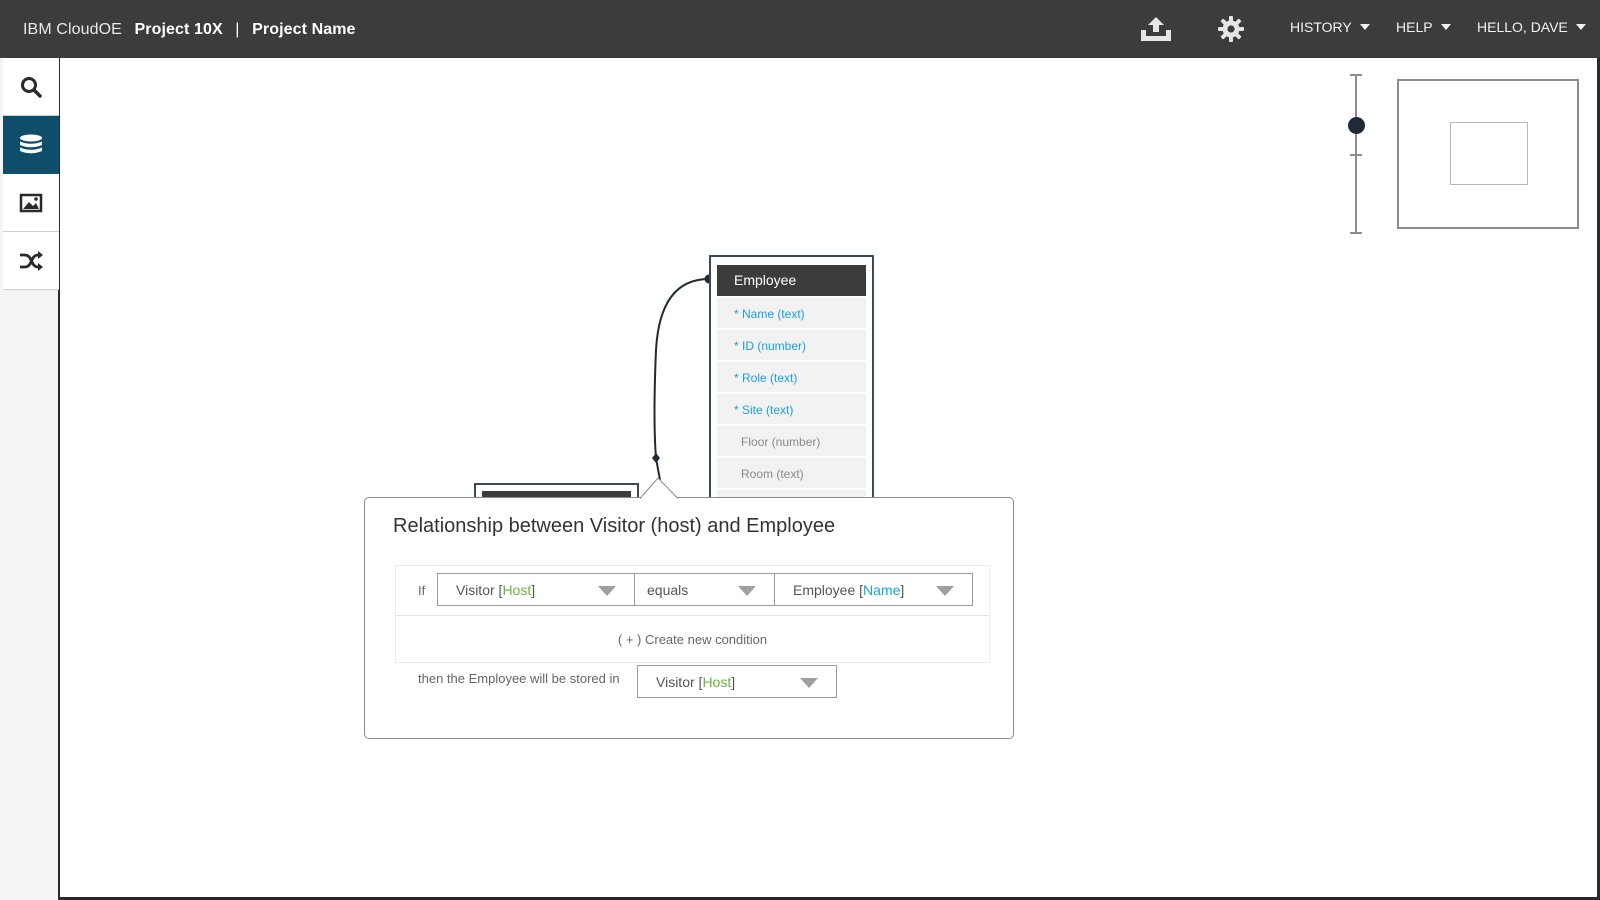  I want to click on upload-icon, so click(1156, 29).